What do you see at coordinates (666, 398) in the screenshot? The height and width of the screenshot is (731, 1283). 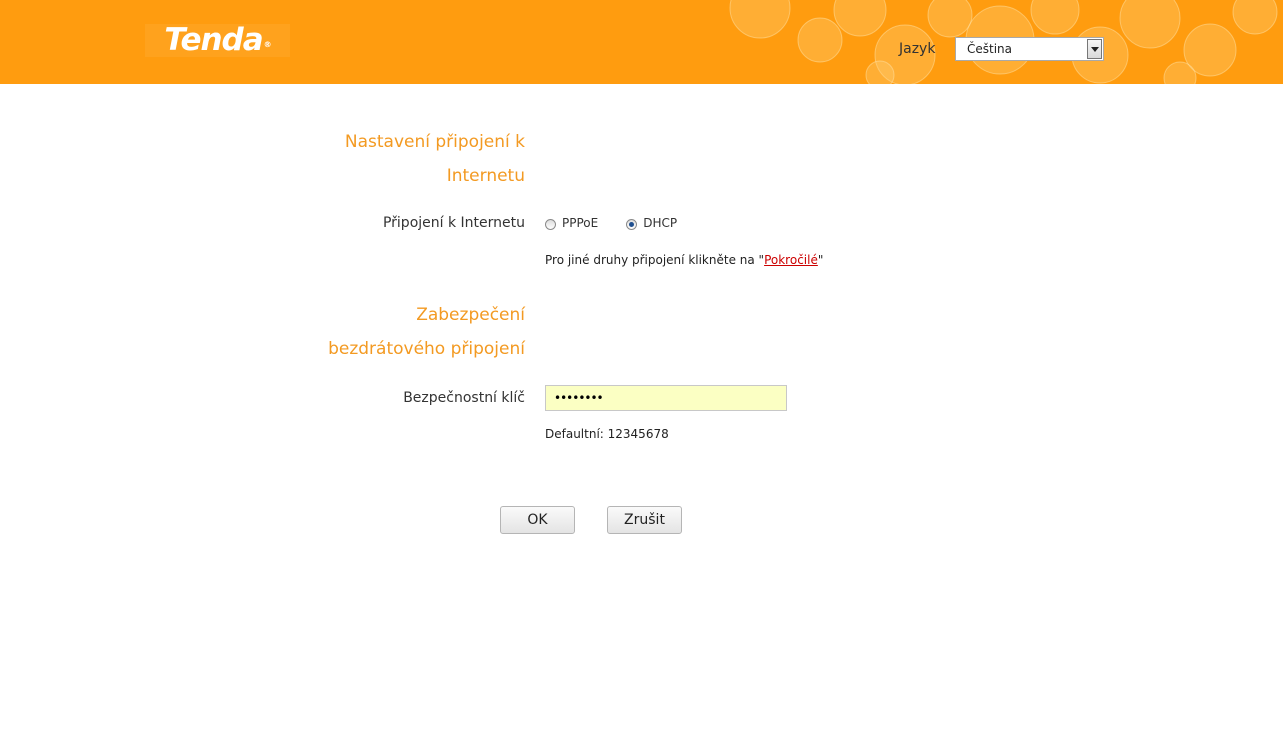 I see `security-key-input` at bounding box center [666, 398].